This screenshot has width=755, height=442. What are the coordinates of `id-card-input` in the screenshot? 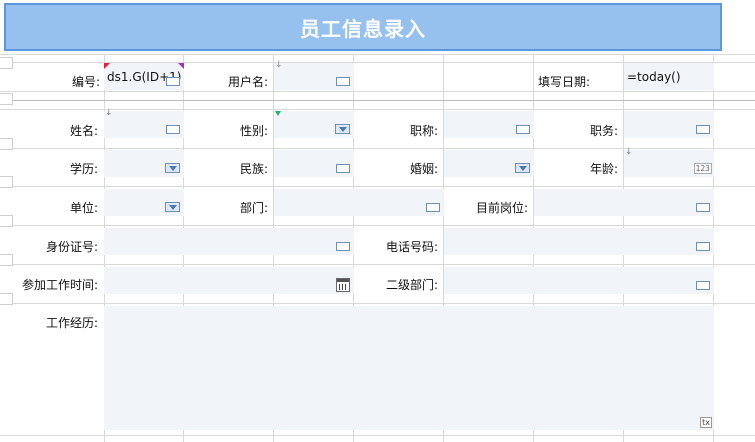 It's located at (229, 241).